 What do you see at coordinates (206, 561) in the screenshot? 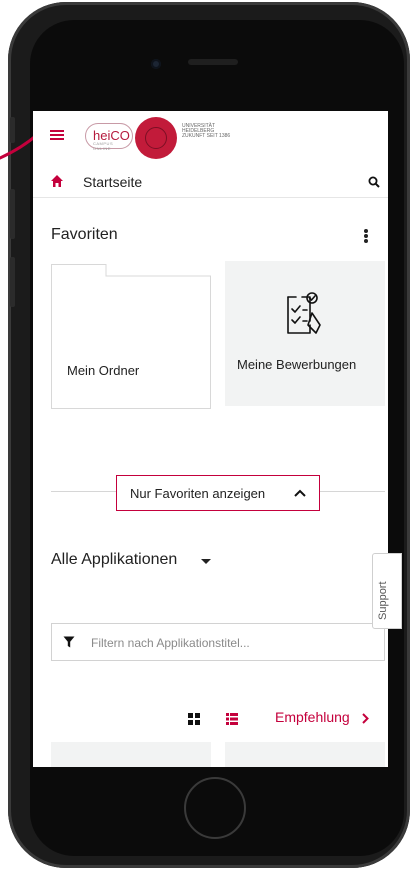
I see `caret-down-icon` at bounding box center [206, 561].